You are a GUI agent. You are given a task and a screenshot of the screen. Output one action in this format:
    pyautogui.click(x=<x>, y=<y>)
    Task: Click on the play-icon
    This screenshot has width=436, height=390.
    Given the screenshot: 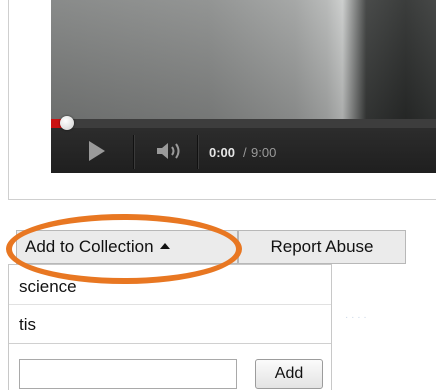 What is the action you would take?
    pyautogui.click(x=97, y=151)
    